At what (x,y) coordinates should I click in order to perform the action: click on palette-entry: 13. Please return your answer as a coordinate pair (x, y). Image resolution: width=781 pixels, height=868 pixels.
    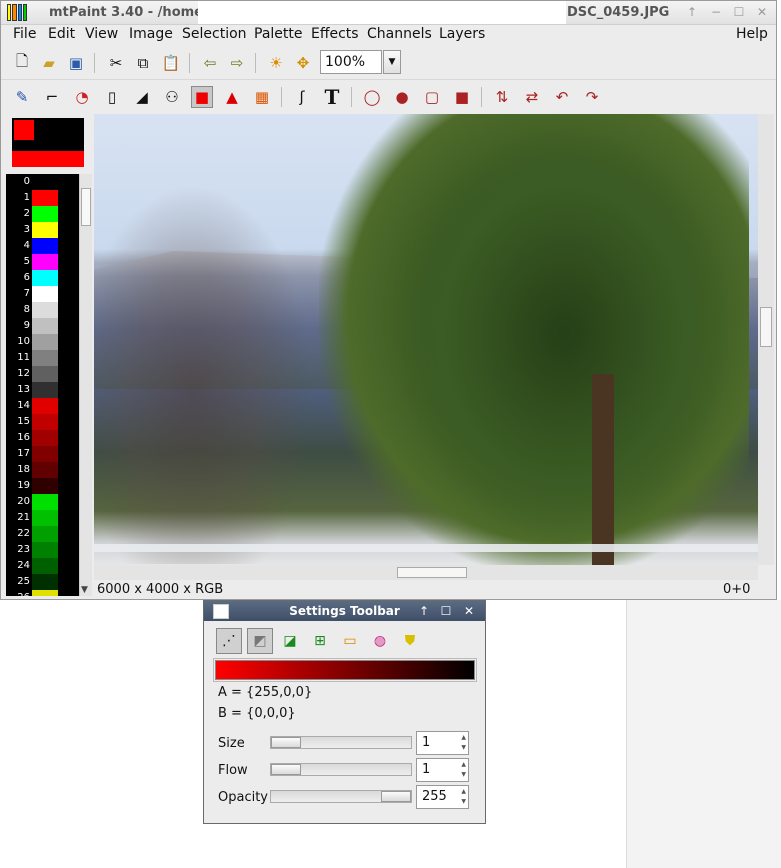
    Looking at the image, I should click on (42, 390).